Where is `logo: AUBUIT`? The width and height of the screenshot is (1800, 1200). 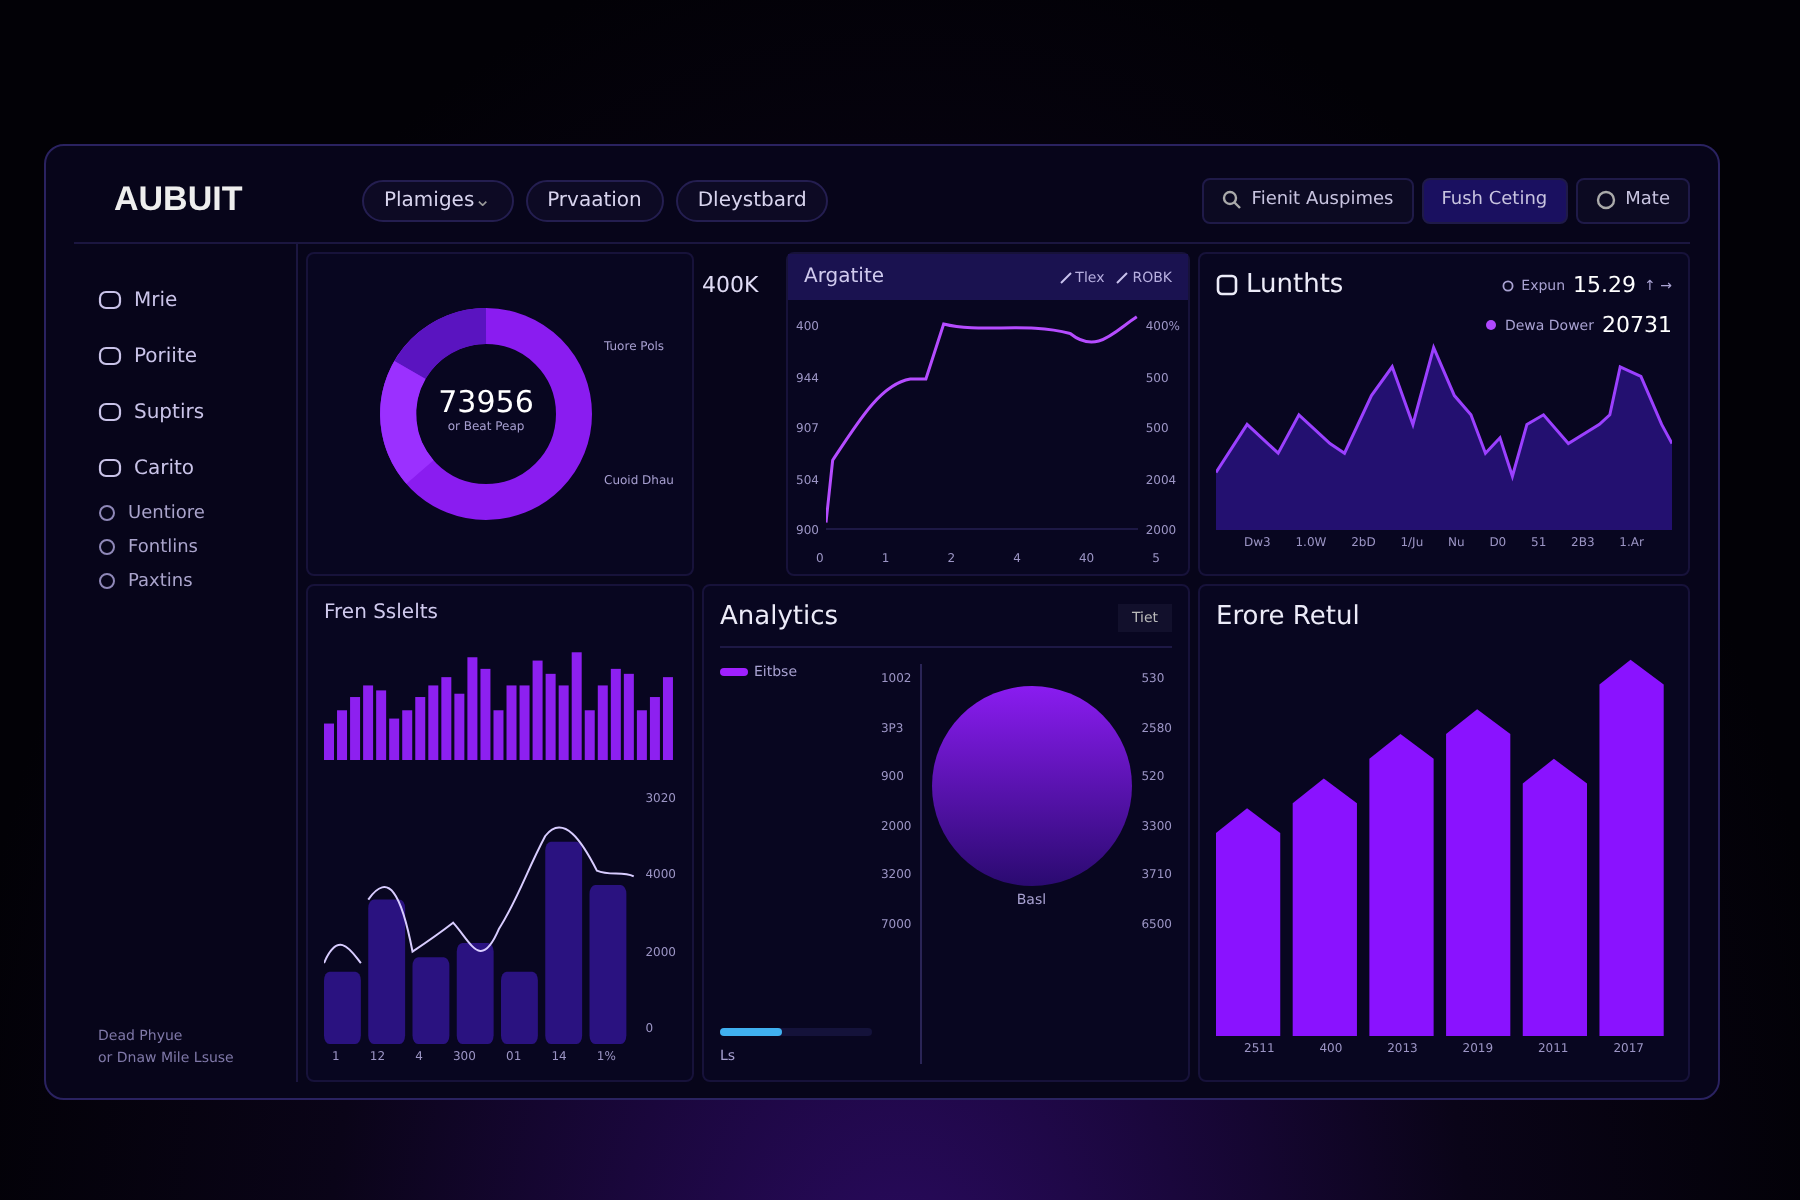 logo: AUBUIT is located at coordinates (178, 200).